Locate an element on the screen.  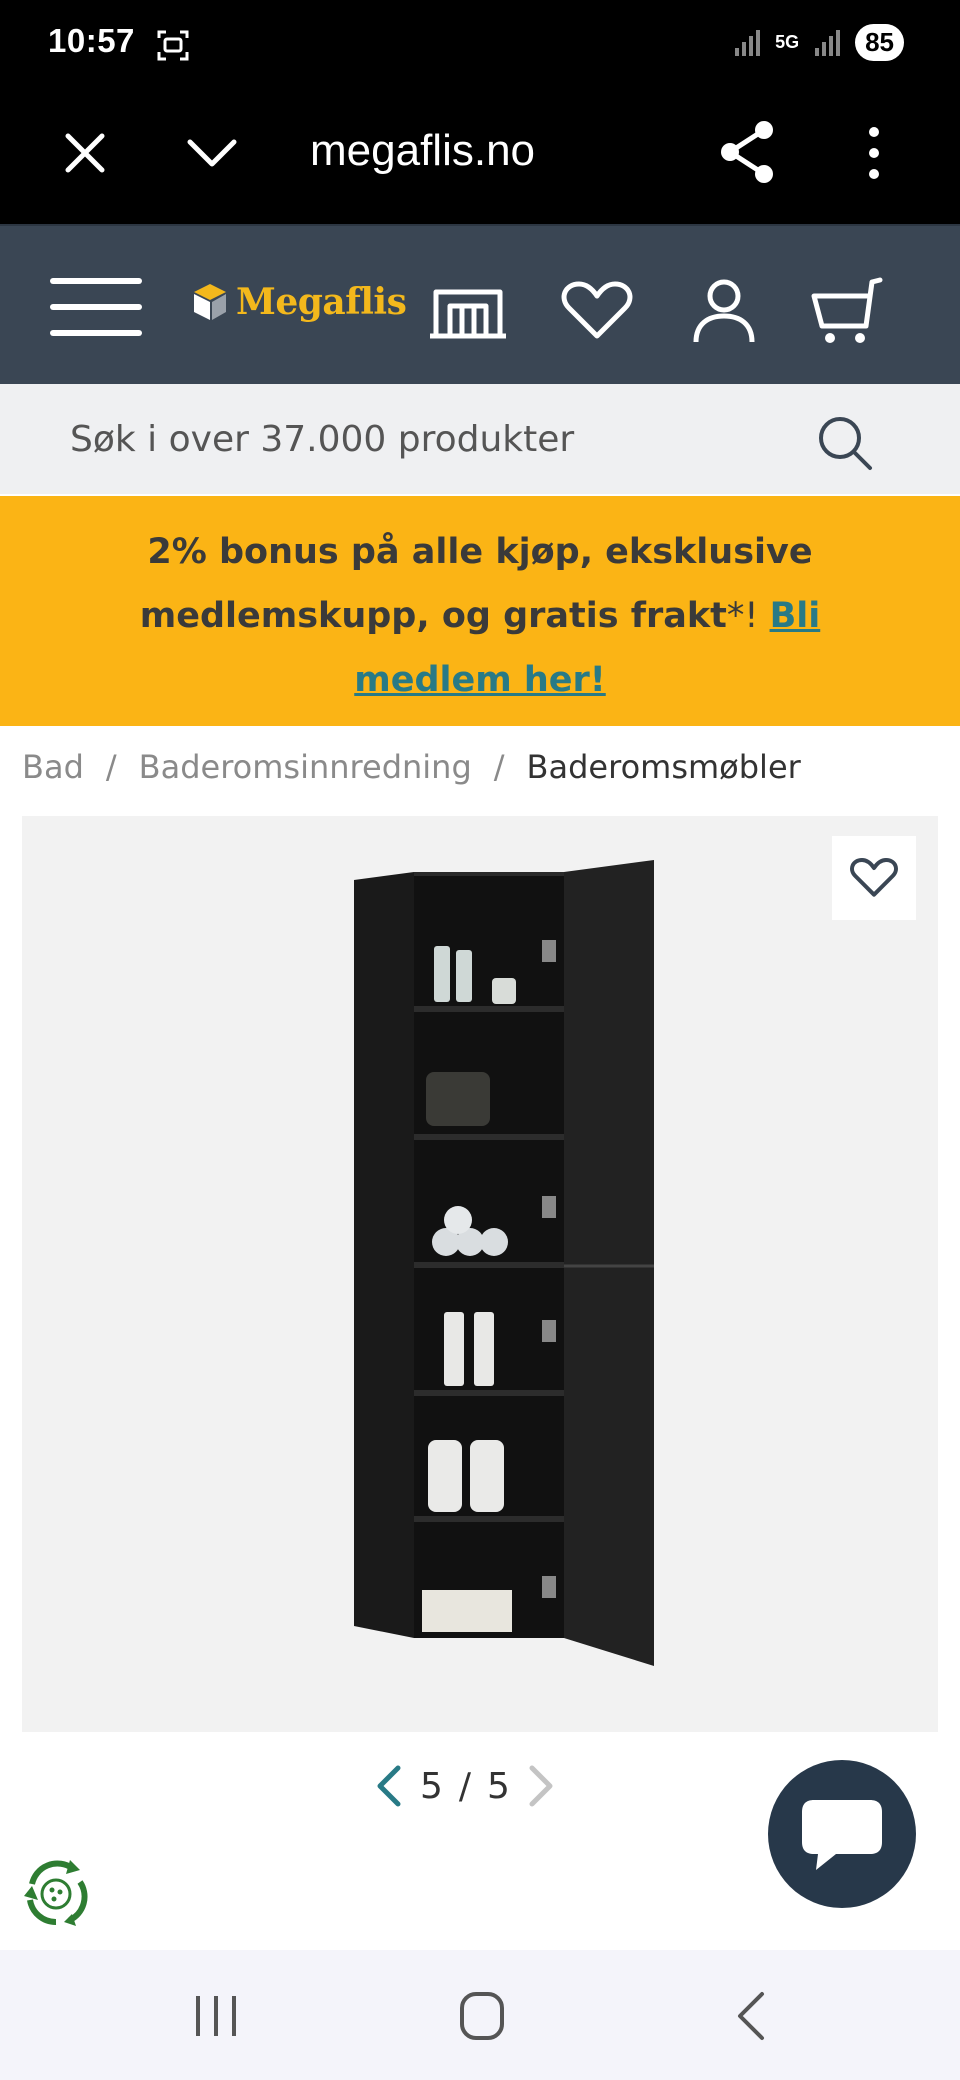
breadcrumb-item-current: Baderomsmøbler is located at coordinates (663, 767).